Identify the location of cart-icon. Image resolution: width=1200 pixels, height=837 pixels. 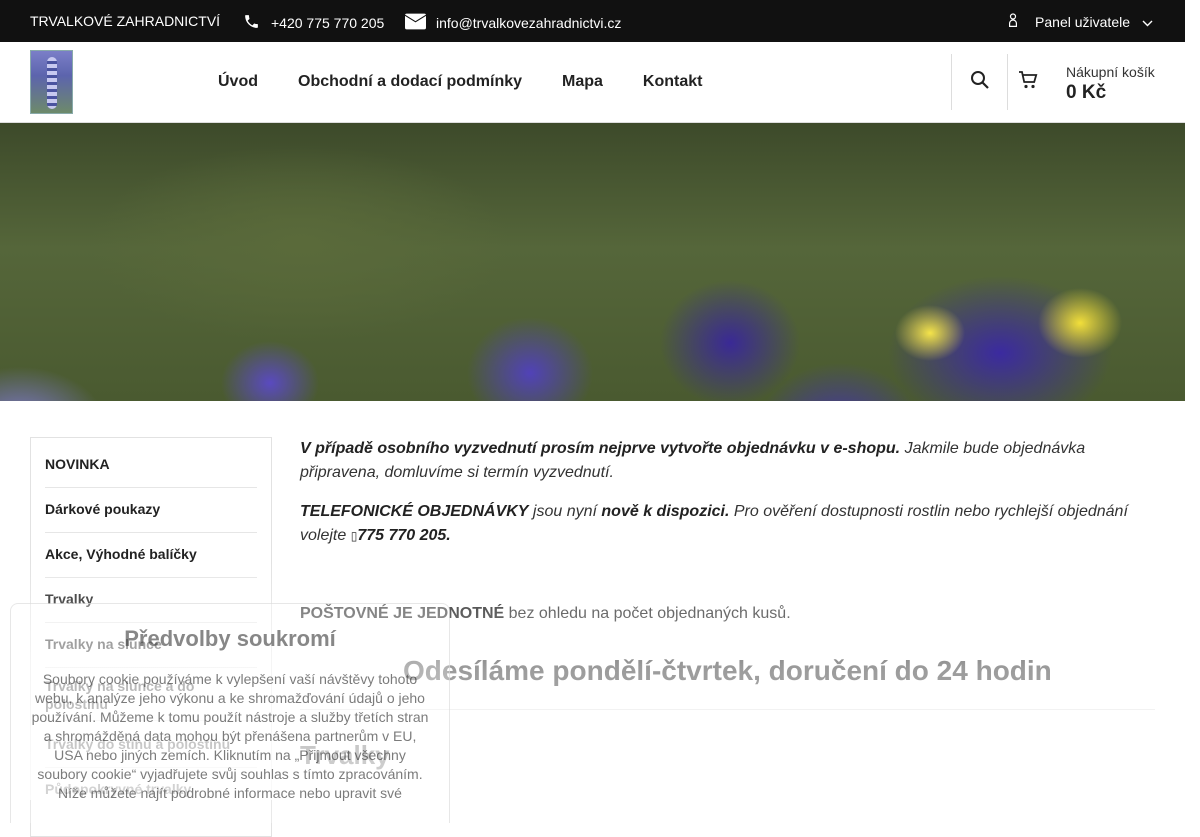
(1028, 82).